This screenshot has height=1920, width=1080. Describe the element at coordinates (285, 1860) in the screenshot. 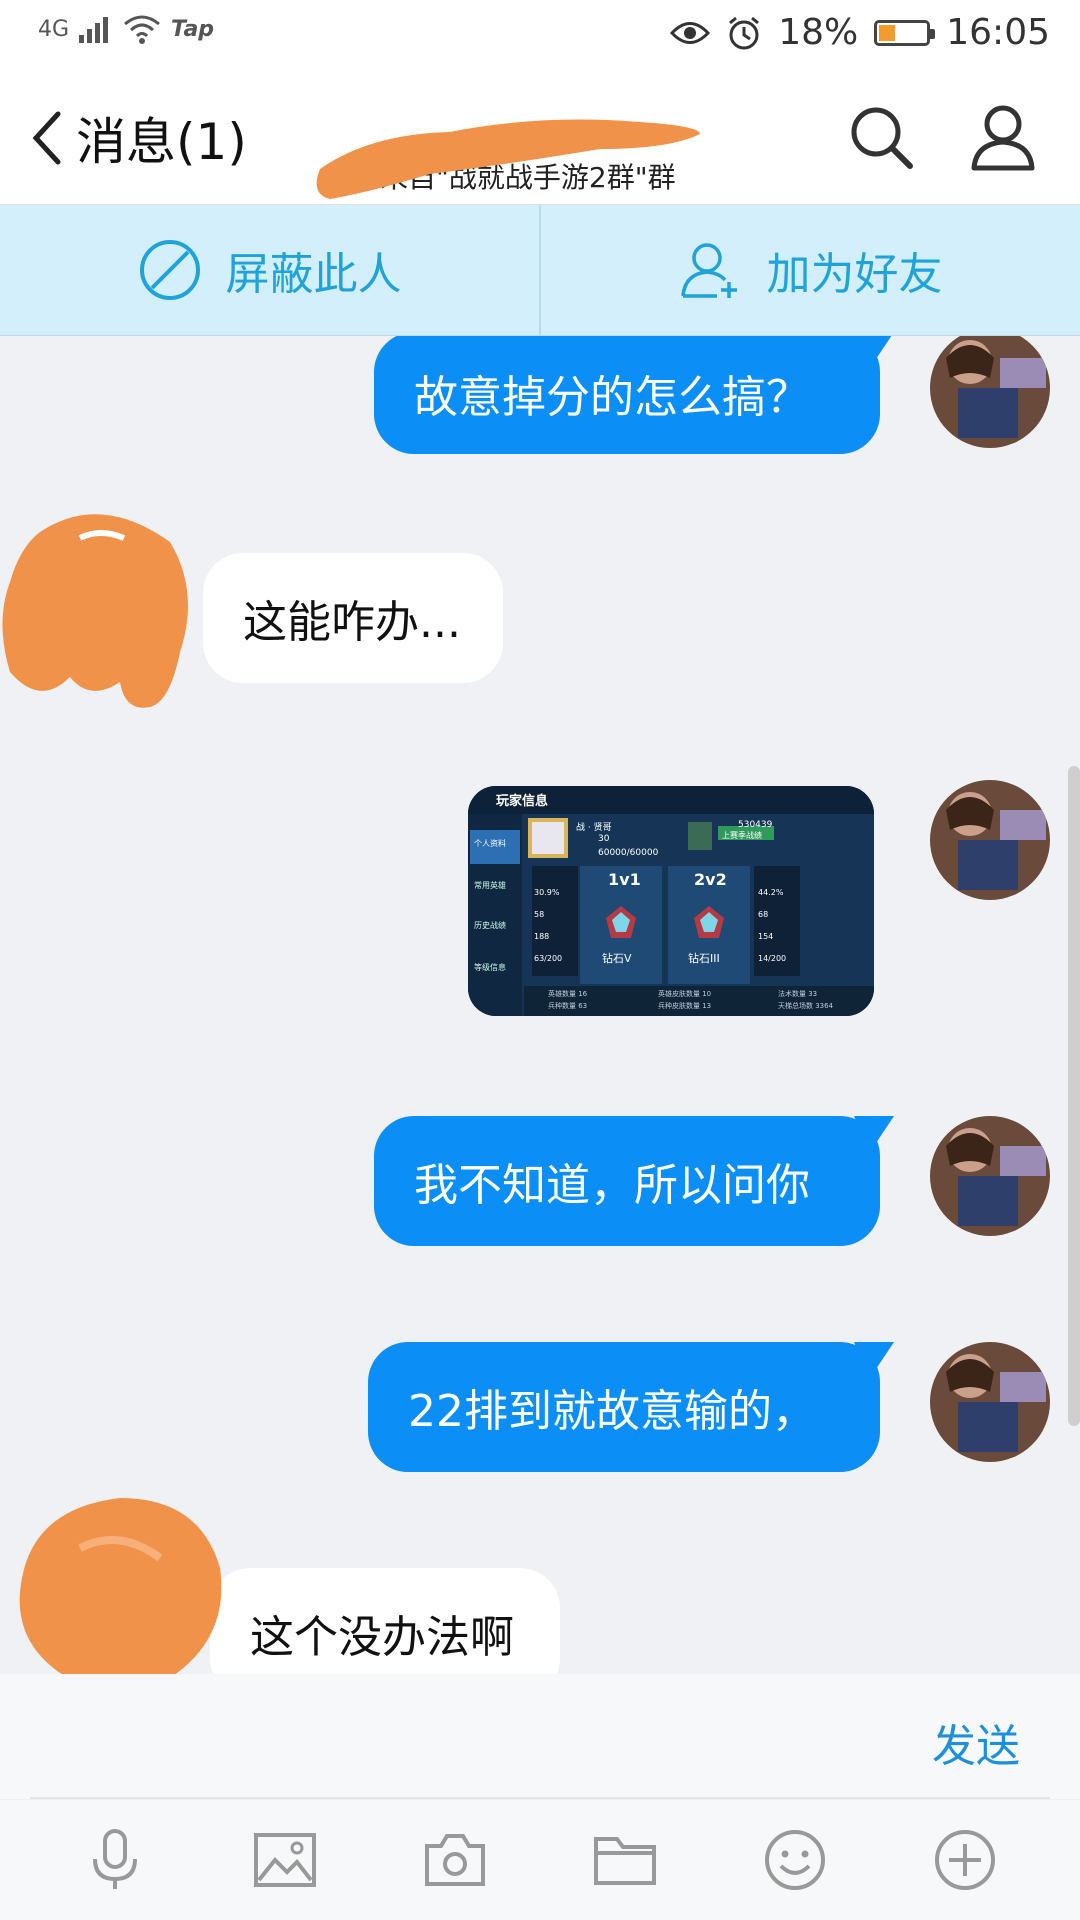

I see `image-icon` at that location.